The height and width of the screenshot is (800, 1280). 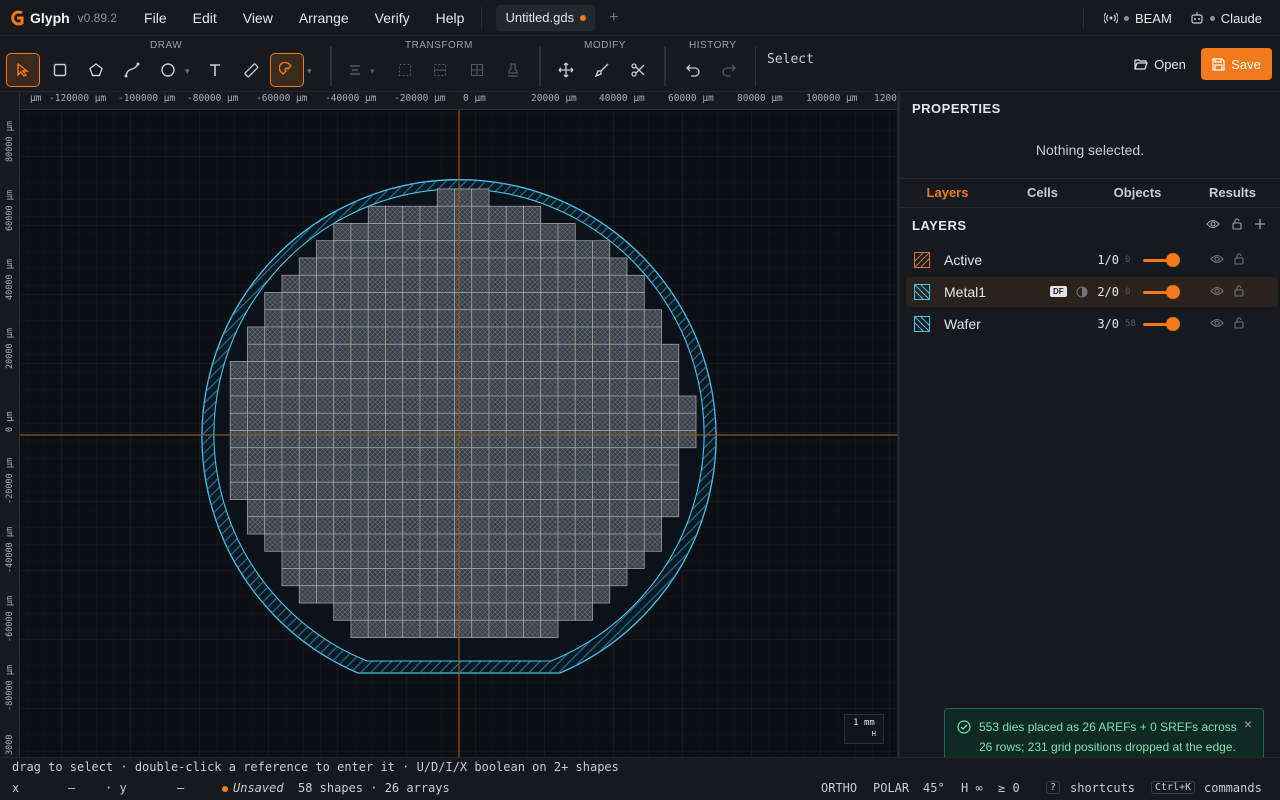 I want to click on document-tab: Untitled.gds, so click(x=546, y=17).